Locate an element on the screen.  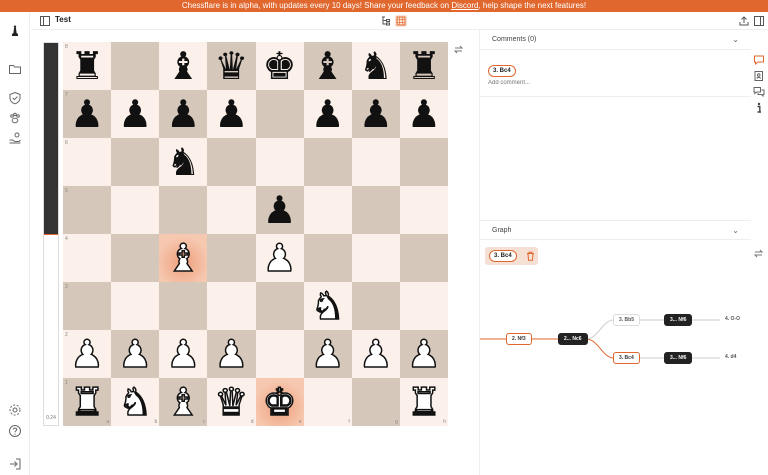
square-e7 is located at coordinates (279, 114).